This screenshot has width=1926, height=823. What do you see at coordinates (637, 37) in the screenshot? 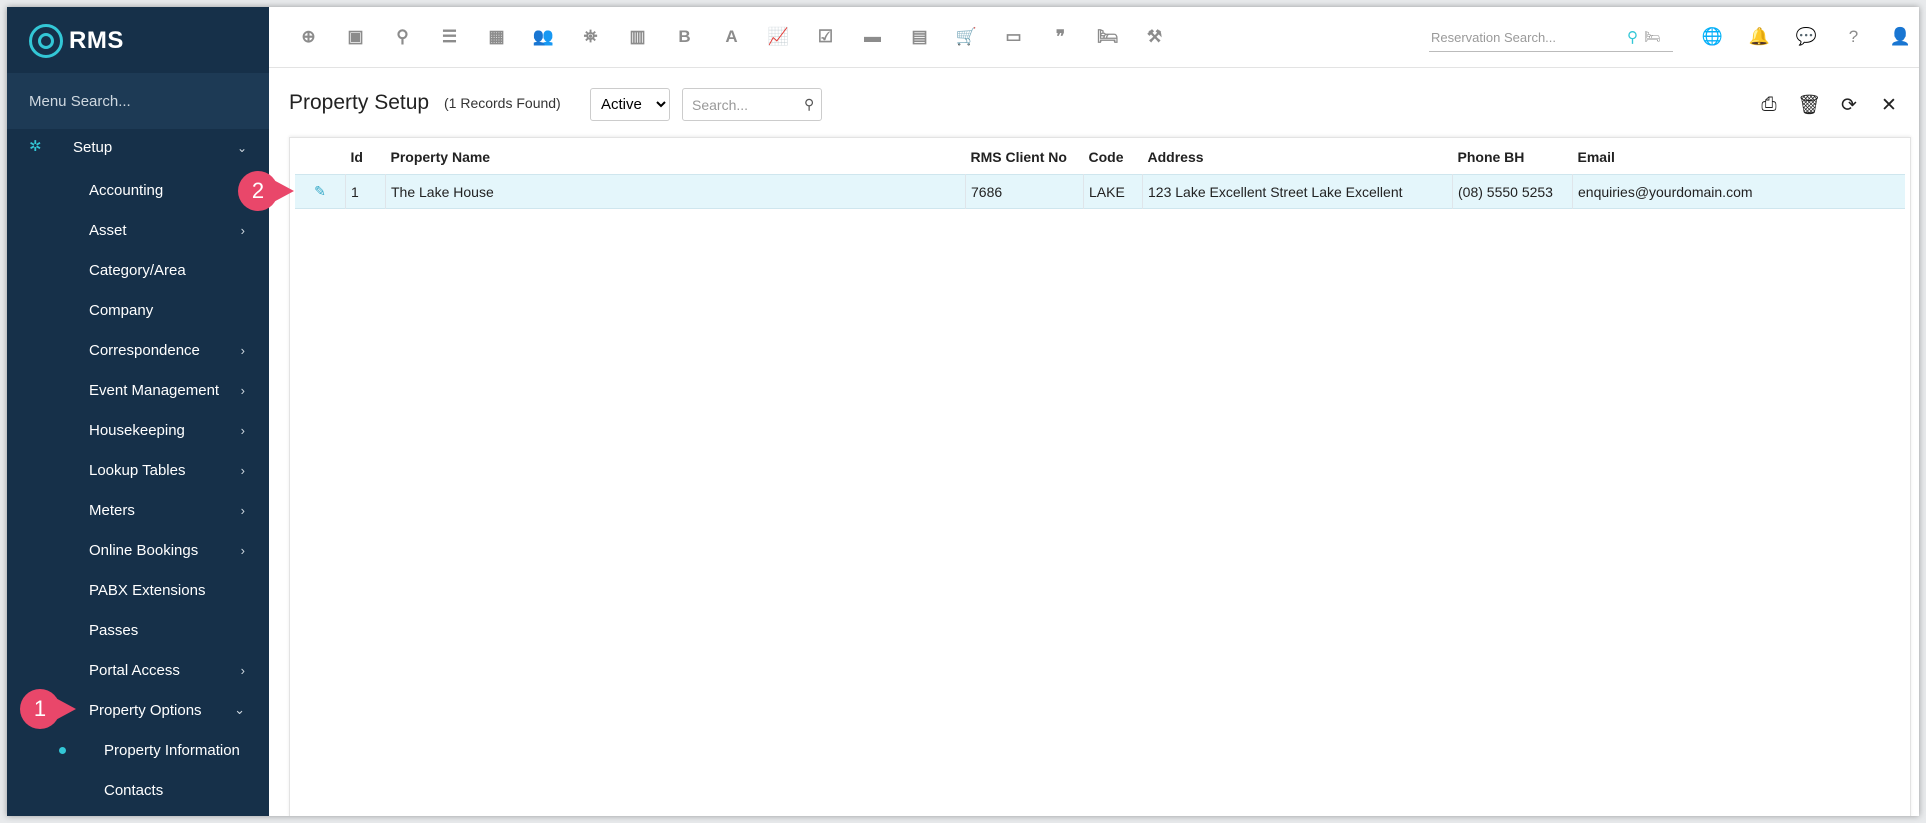
I see `map-icon: ▥` at bounding box center [637, 37].